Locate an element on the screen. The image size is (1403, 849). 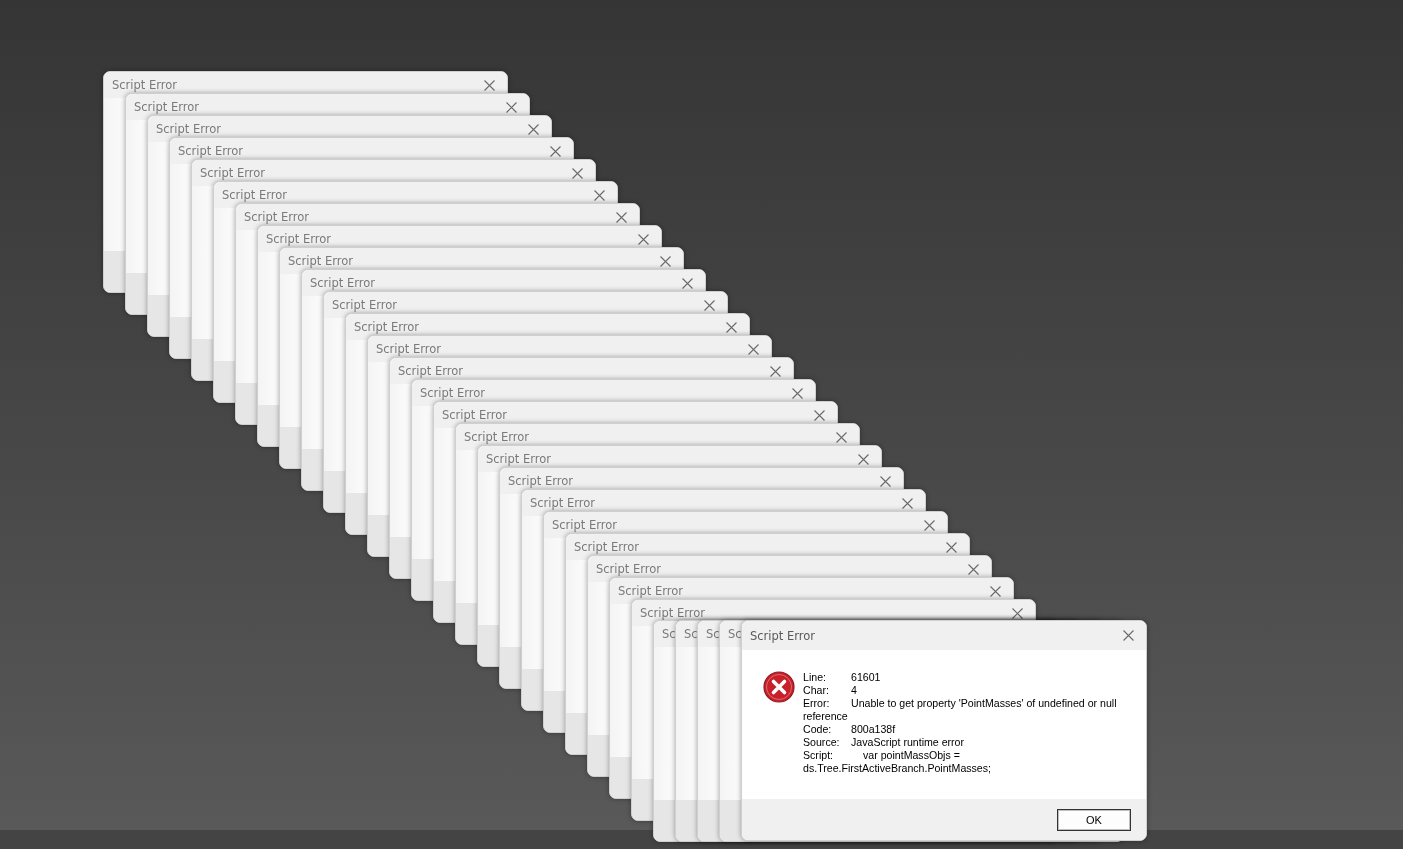
message-line: Char: 4 is located at coordinates (830, 690).